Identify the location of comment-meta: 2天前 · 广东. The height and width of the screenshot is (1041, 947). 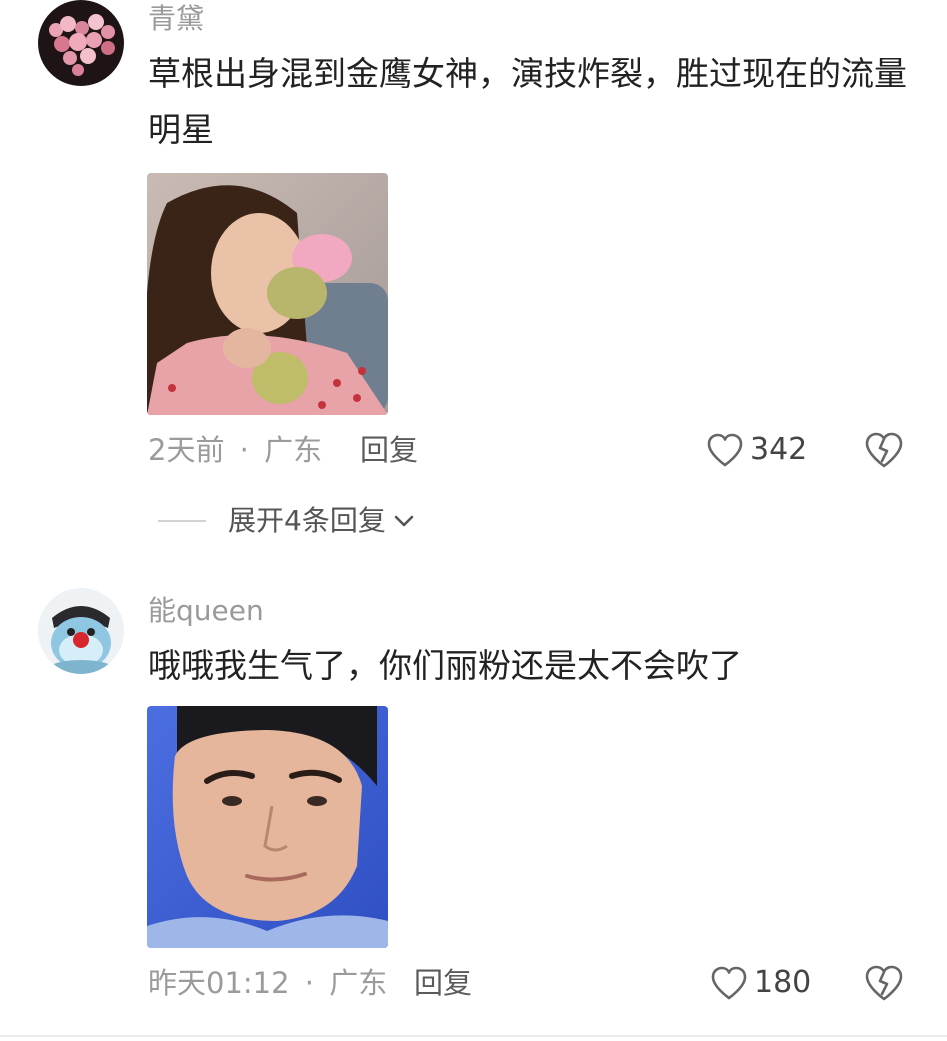
(235, 450).